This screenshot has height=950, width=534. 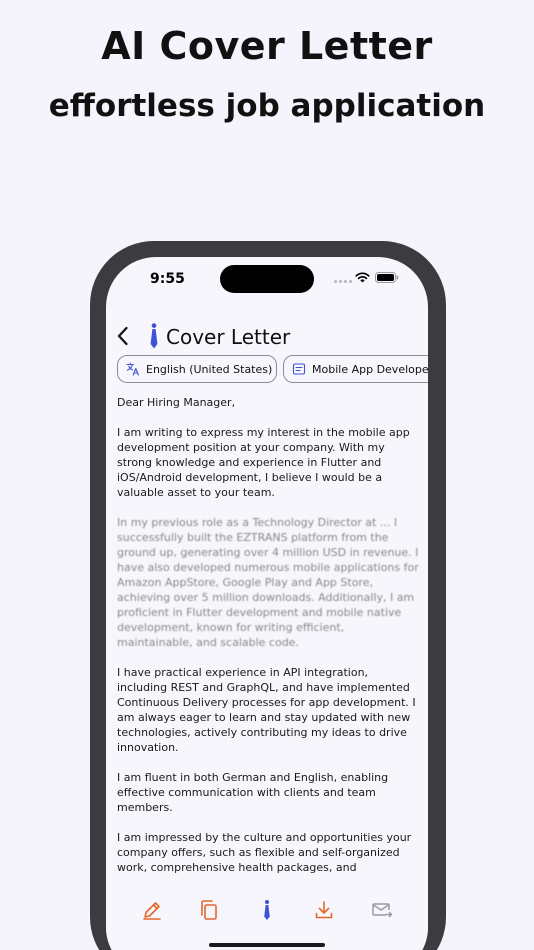 I want to click on promo-title: AI Cover Letter, so click(x=267, y=46).